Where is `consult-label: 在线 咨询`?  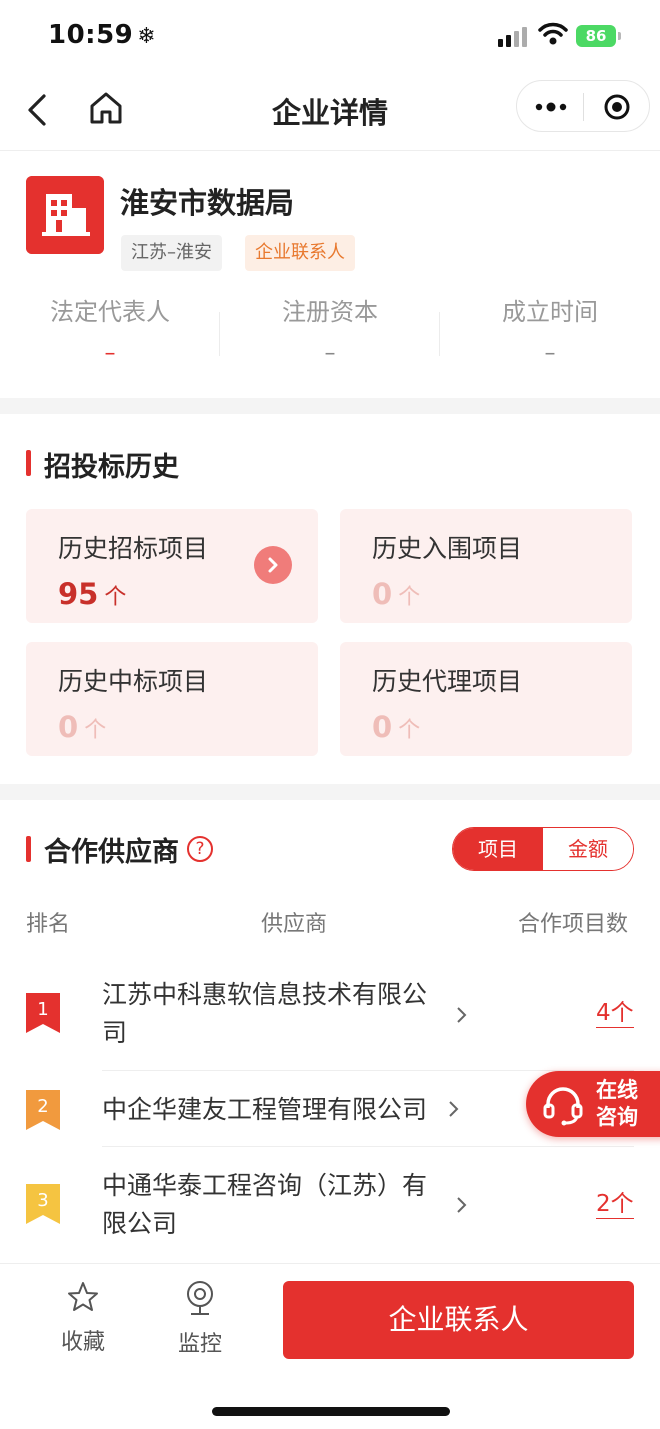
consult-label: 在线 咨询 is located at coordinates (617, 1103).